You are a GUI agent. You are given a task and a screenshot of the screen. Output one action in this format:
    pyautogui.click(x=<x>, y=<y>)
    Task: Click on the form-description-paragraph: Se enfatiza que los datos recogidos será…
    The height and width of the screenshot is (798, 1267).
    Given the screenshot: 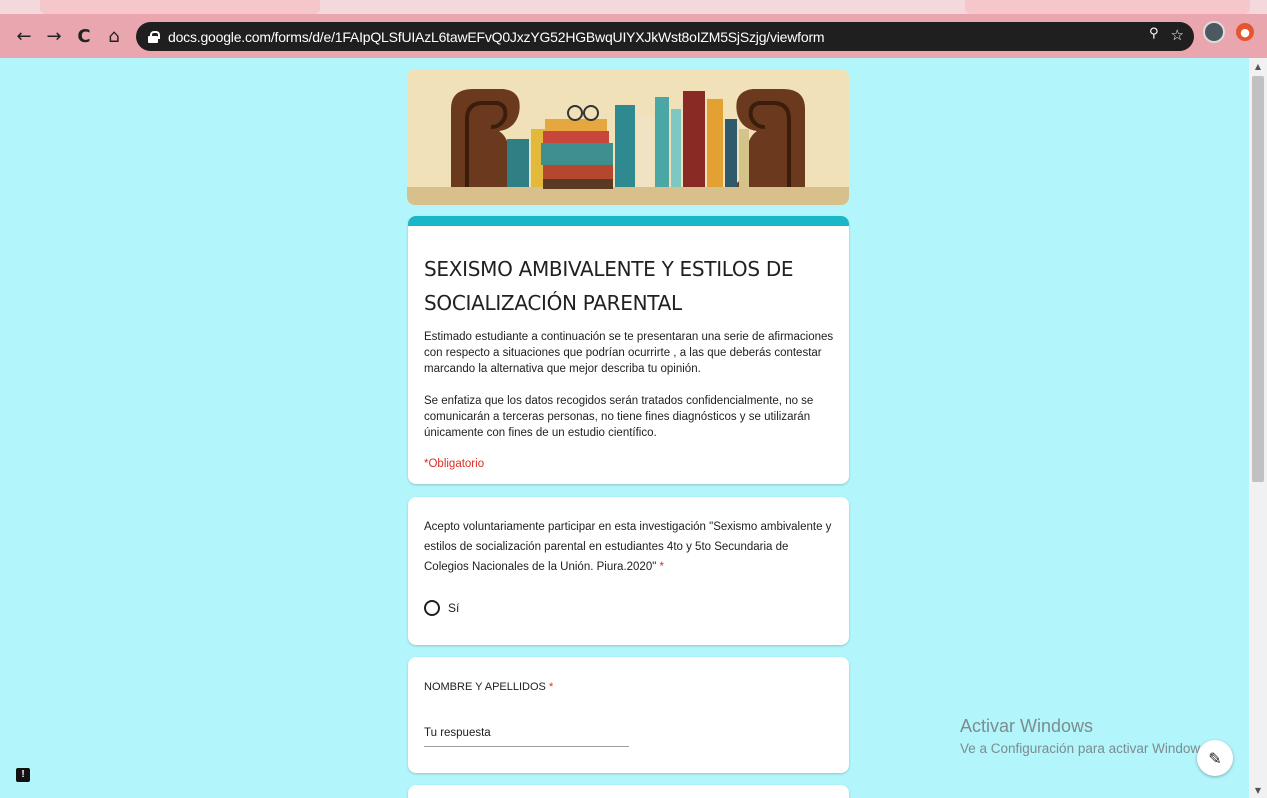 What is the action you would take?
    pyautogui.click(x=619, y=417)
    